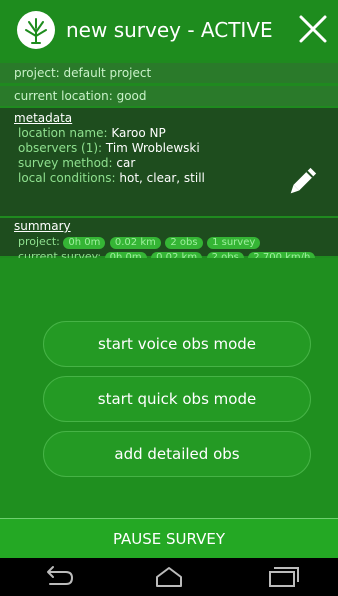 The image size is (338, 596). What do you see at coordinates (184, 243) in the screenshot?
I see `project-obs-pill: 2 obs` at bounding box center [184, 243].